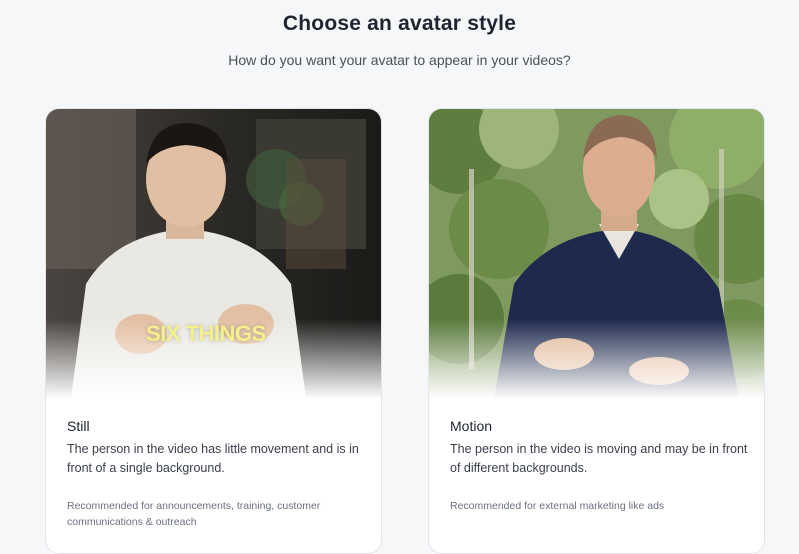 The image size is (799, 554). I want to click on card-title-still: Still, so click(78, 426).